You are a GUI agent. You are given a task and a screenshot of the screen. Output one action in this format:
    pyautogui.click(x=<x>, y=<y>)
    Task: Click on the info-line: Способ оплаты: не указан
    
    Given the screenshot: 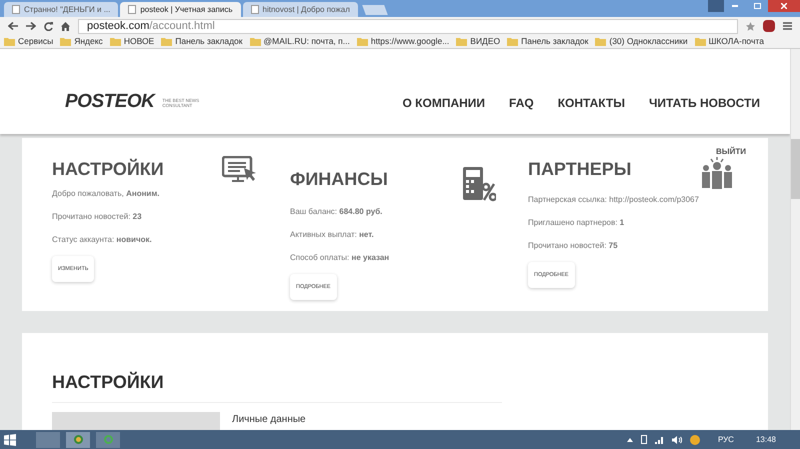 What is the action you would take?
    pyautogui.click(x=340, y=258)
    